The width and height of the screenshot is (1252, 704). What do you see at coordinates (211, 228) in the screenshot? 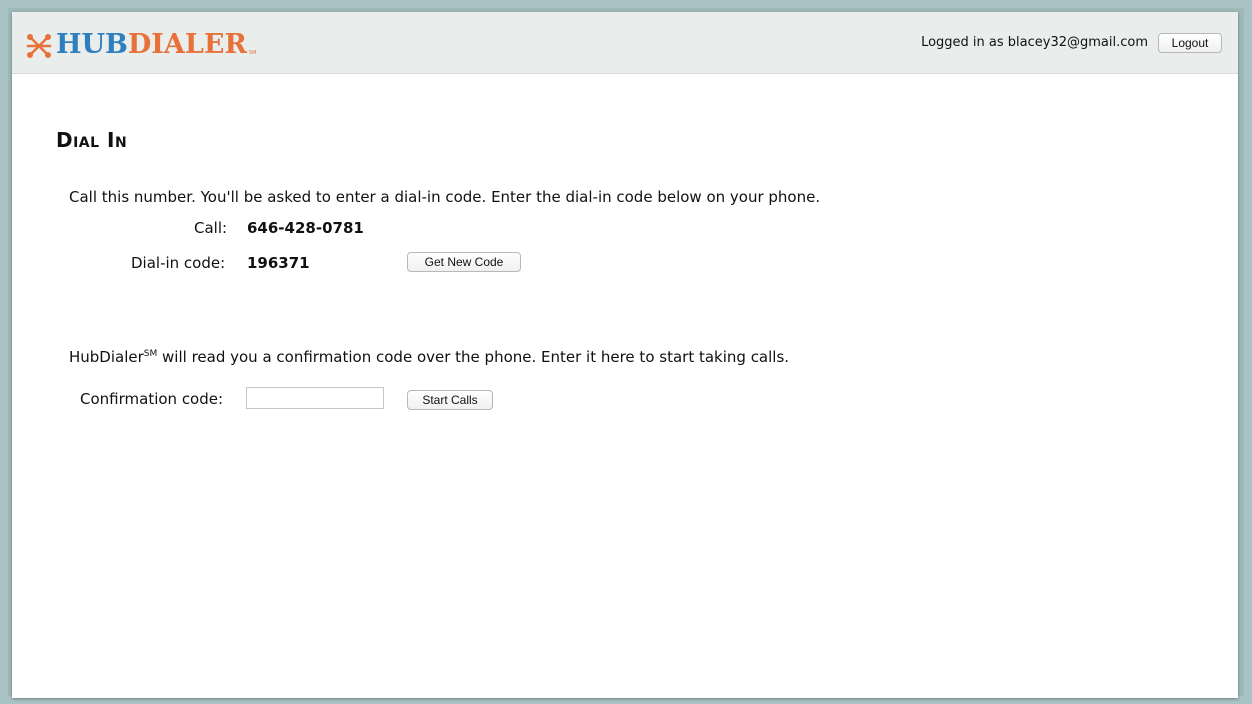
I see `call-label: Call:` at bounding box center [211, 228].